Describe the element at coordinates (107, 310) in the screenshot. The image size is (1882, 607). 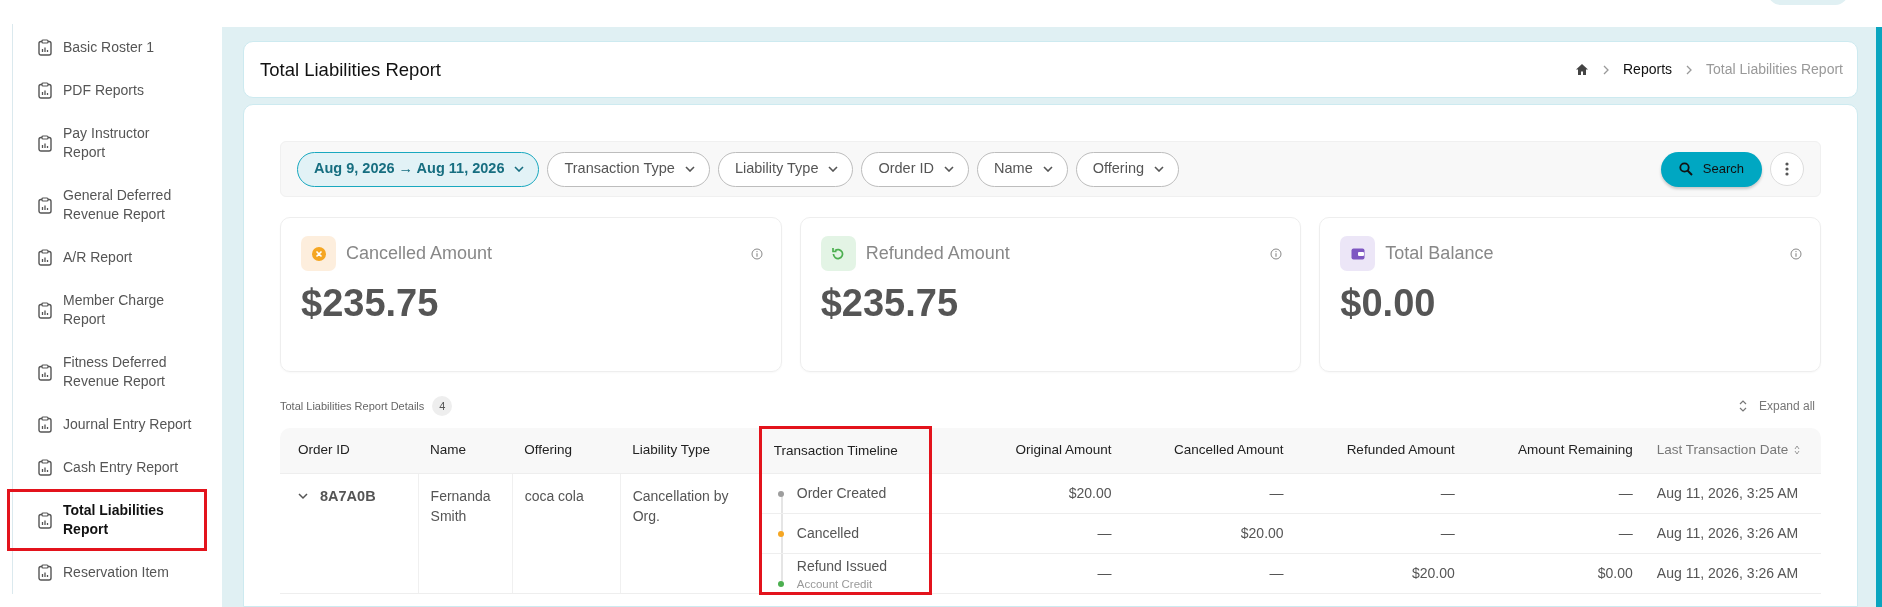
I see `sidebar-item: Member Charge Report` at that location.